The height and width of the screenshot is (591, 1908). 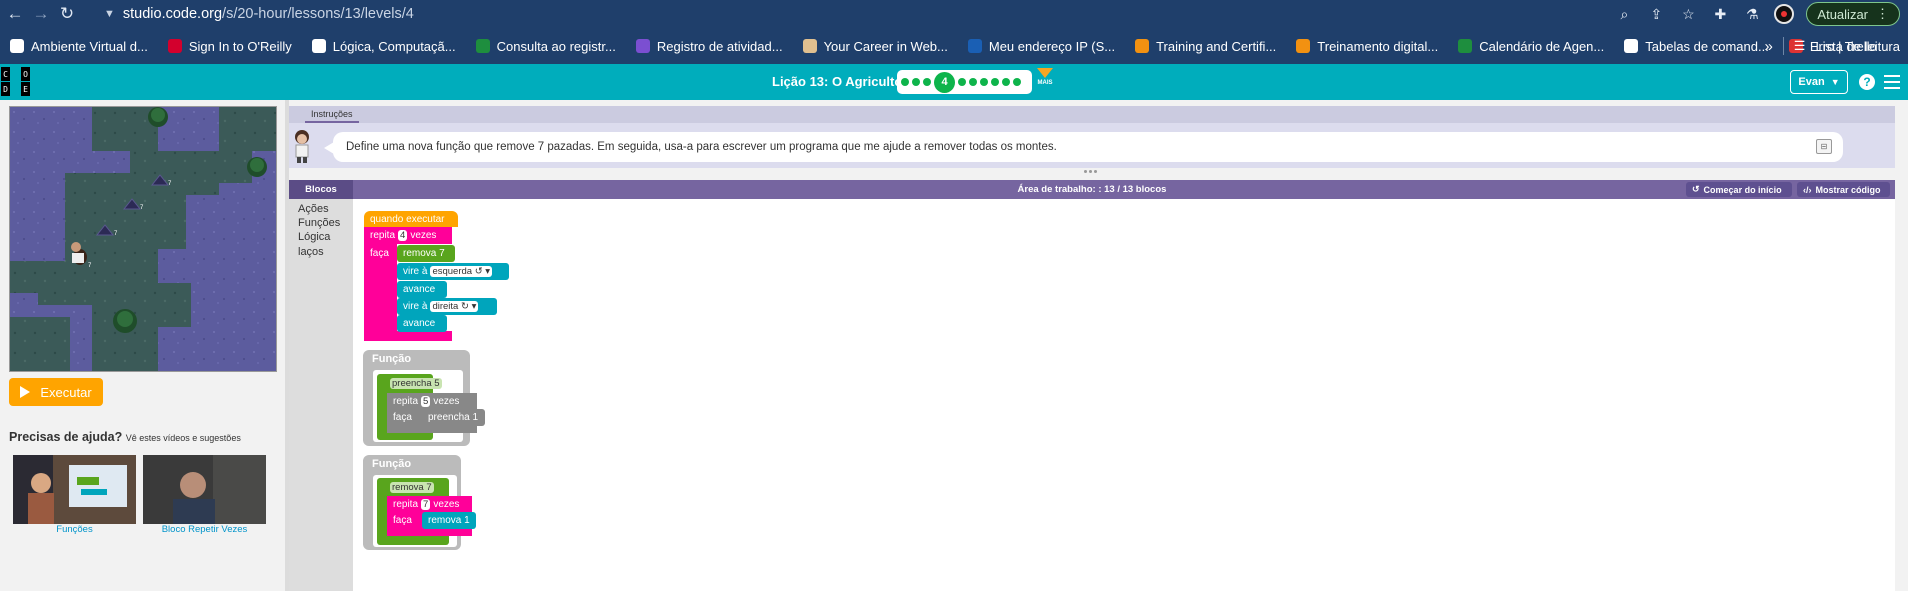 I want to click on repeat-count-field: 4, so click(x=403, y=235).